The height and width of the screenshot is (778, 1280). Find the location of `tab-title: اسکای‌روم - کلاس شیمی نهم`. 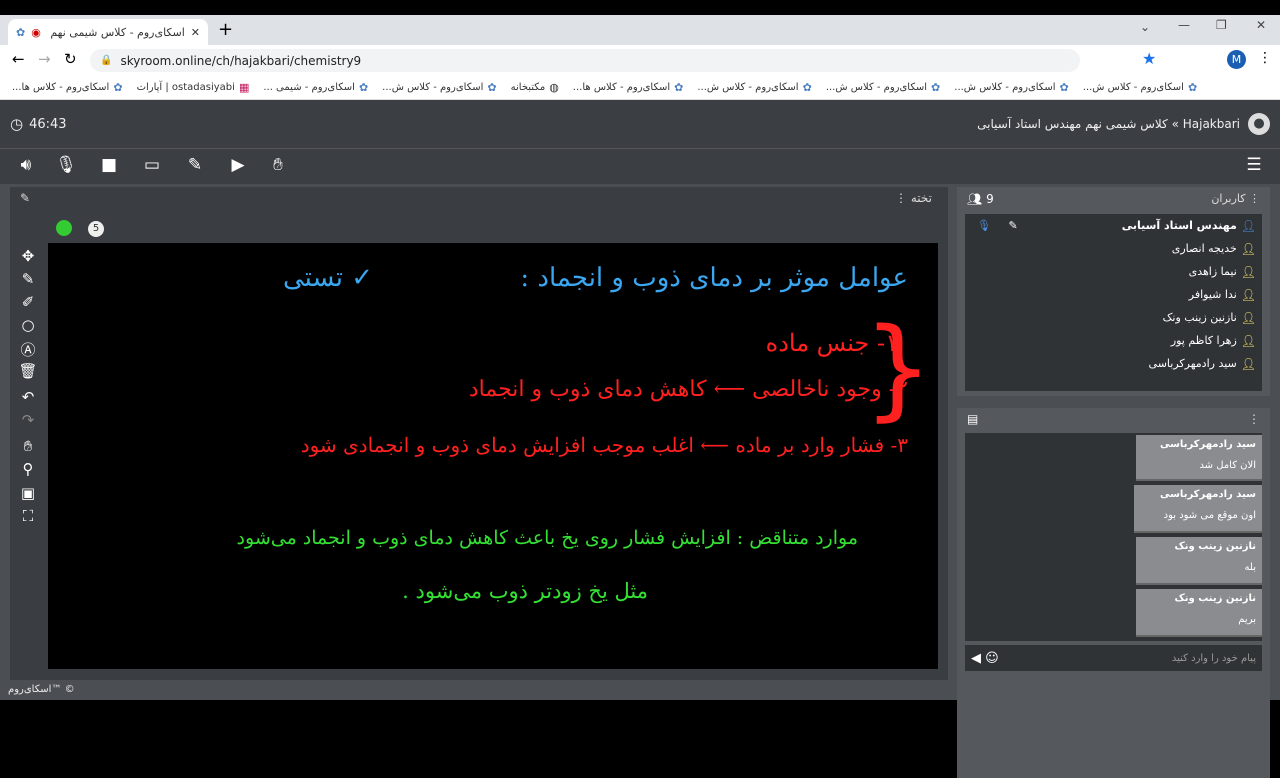

tab-title: اسکای‌روم - کلاس شیمی نهم is located at coordinates (117, 32).